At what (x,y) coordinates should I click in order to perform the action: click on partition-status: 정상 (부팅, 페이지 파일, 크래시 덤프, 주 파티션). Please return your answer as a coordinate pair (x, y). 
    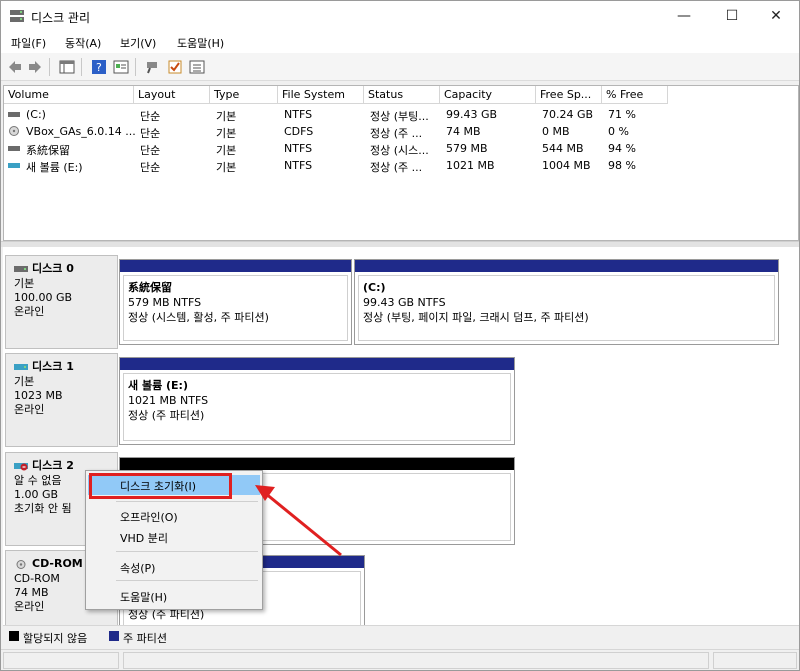
    Looking at the image, I should click on (476, 317).